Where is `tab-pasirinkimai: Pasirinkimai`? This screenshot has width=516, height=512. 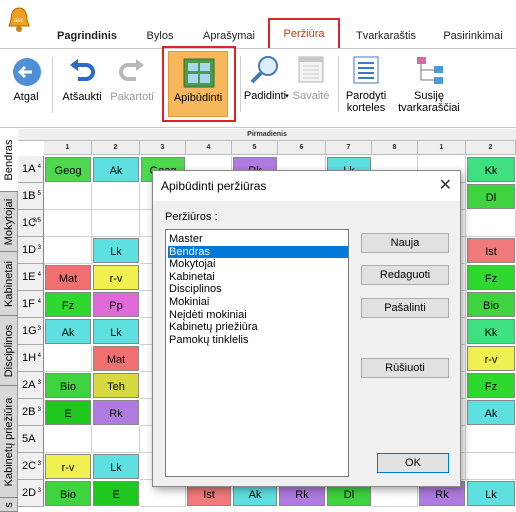 tab-pasirinkimai: Pasirinkimai is located at coordinates (473, 36).